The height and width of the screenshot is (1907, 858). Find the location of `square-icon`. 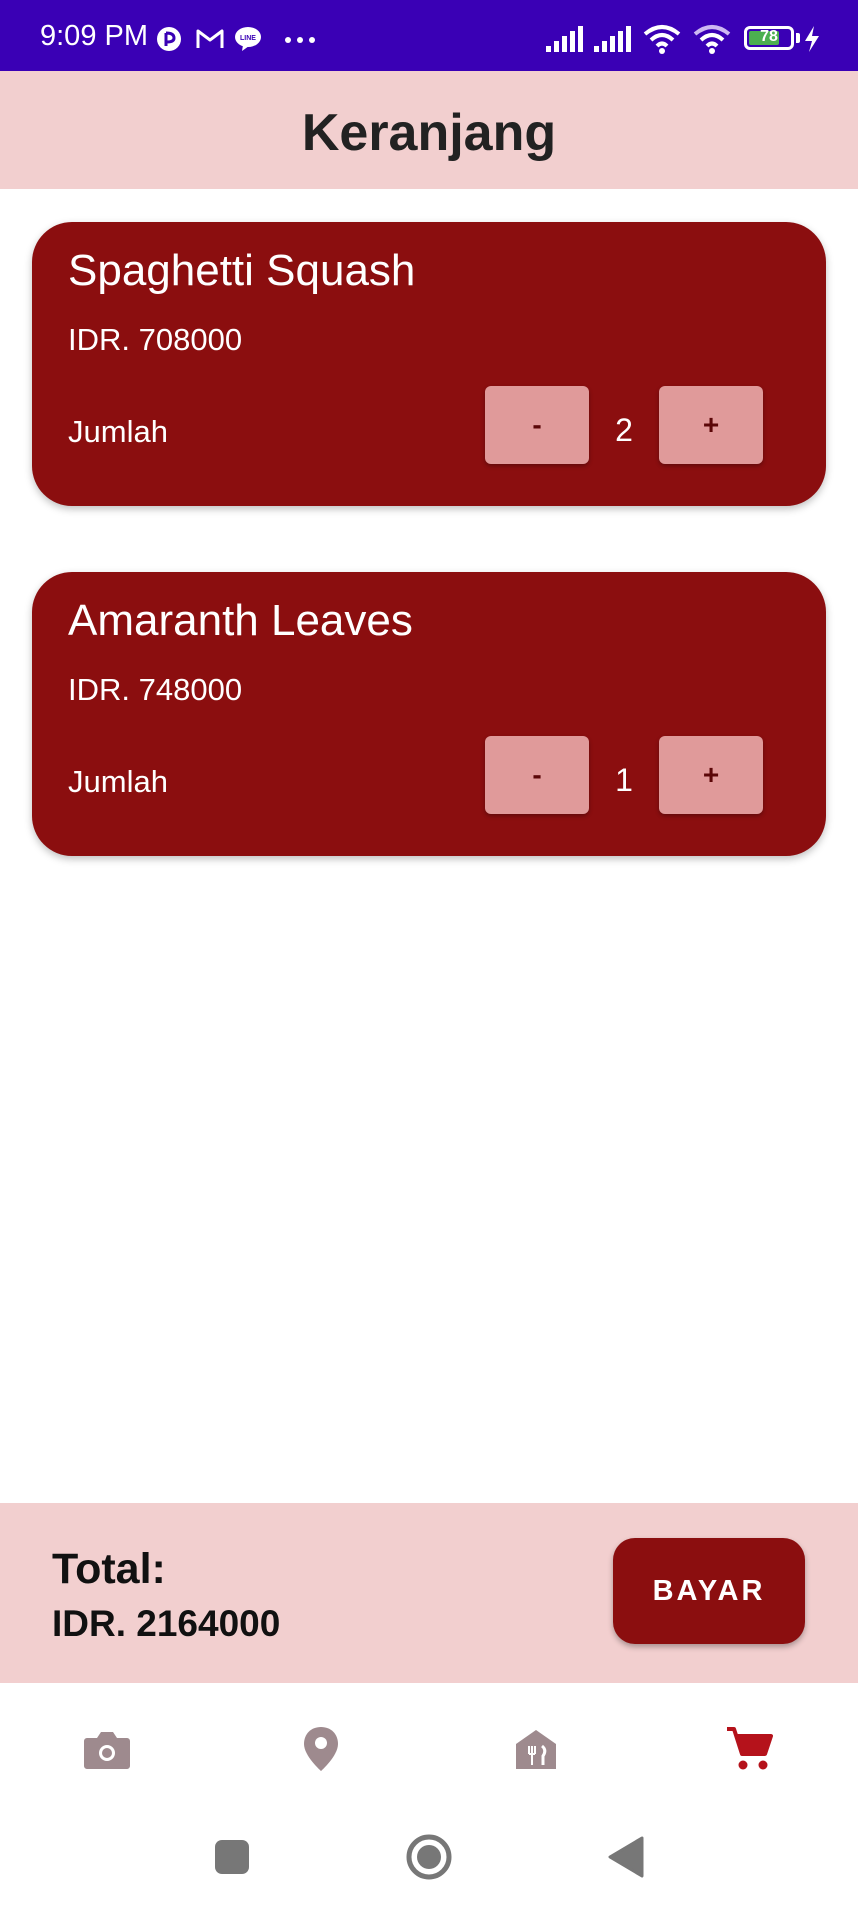

square-icon is located at coordinates (232, 1857).